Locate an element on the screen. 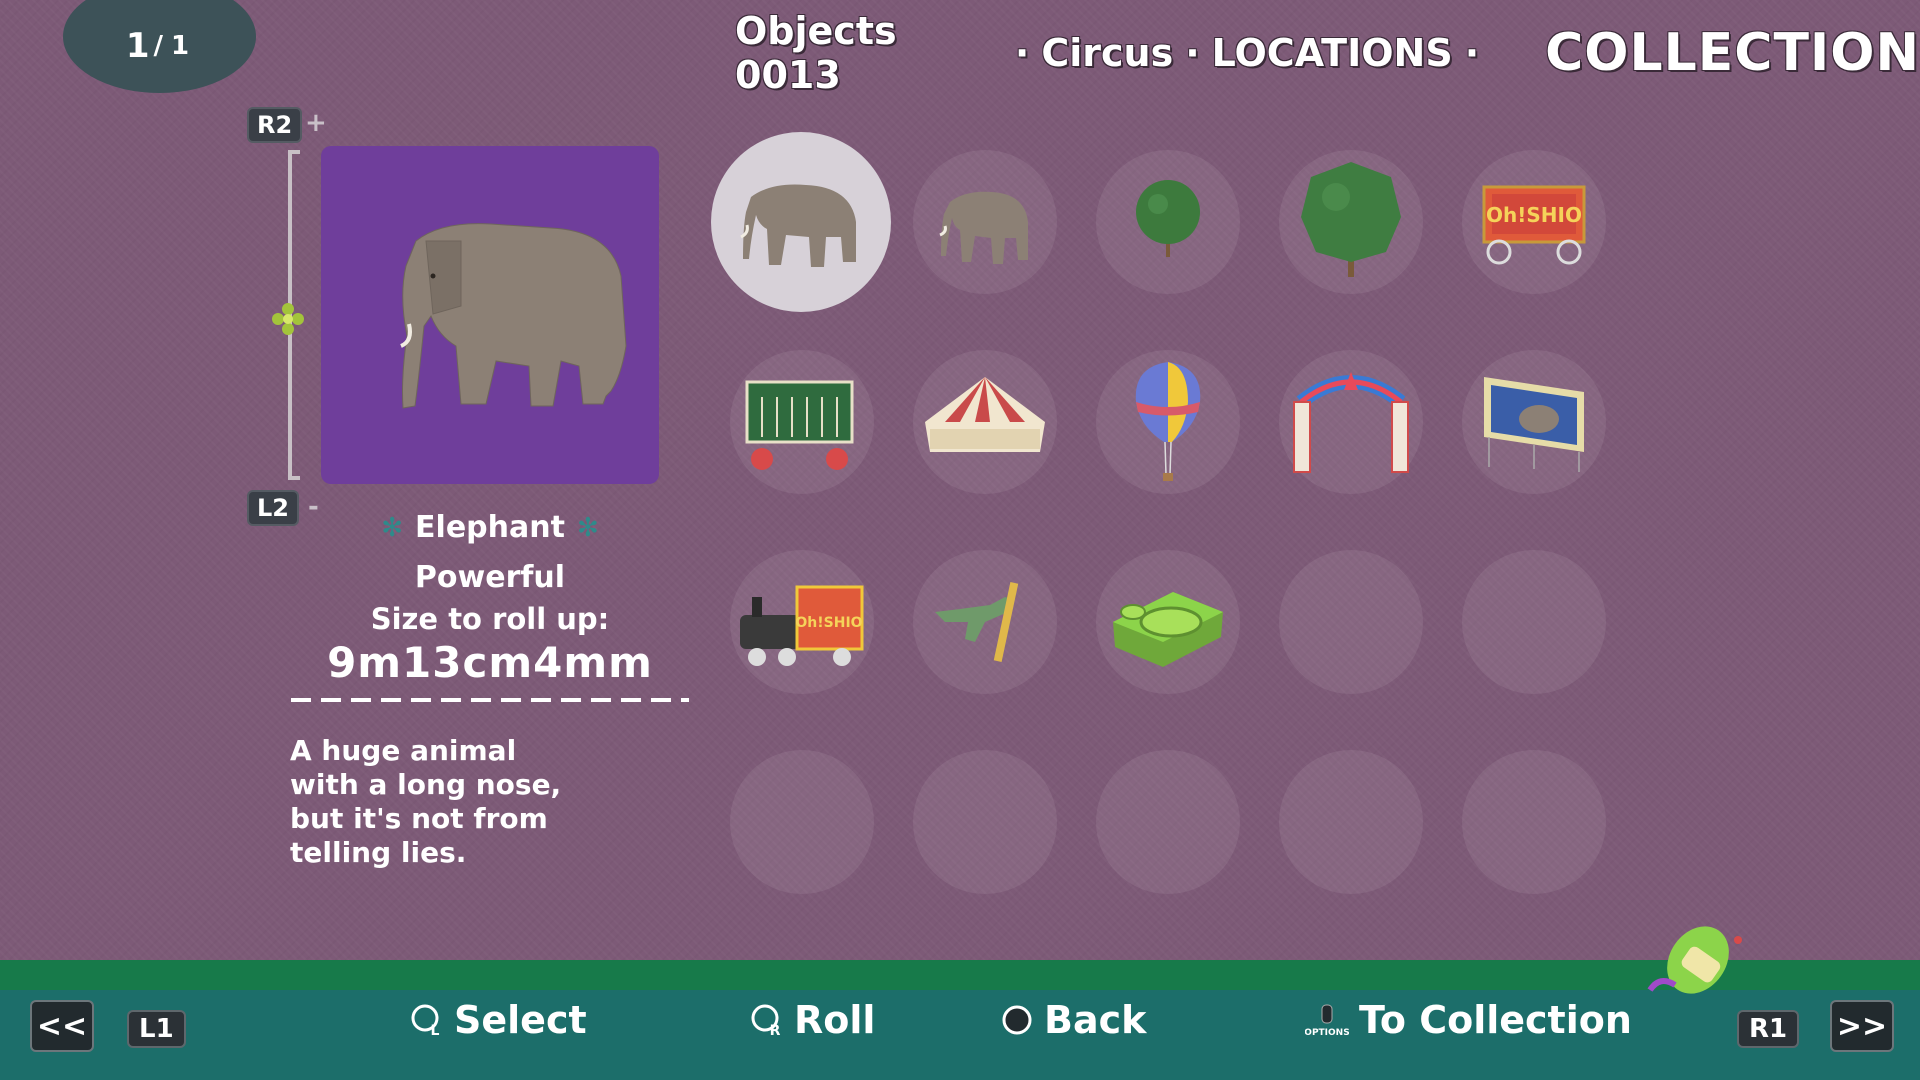 The height and width of the screenshot is (1080, 1920). large-tree-icon is located at coordinates (1351, 219).